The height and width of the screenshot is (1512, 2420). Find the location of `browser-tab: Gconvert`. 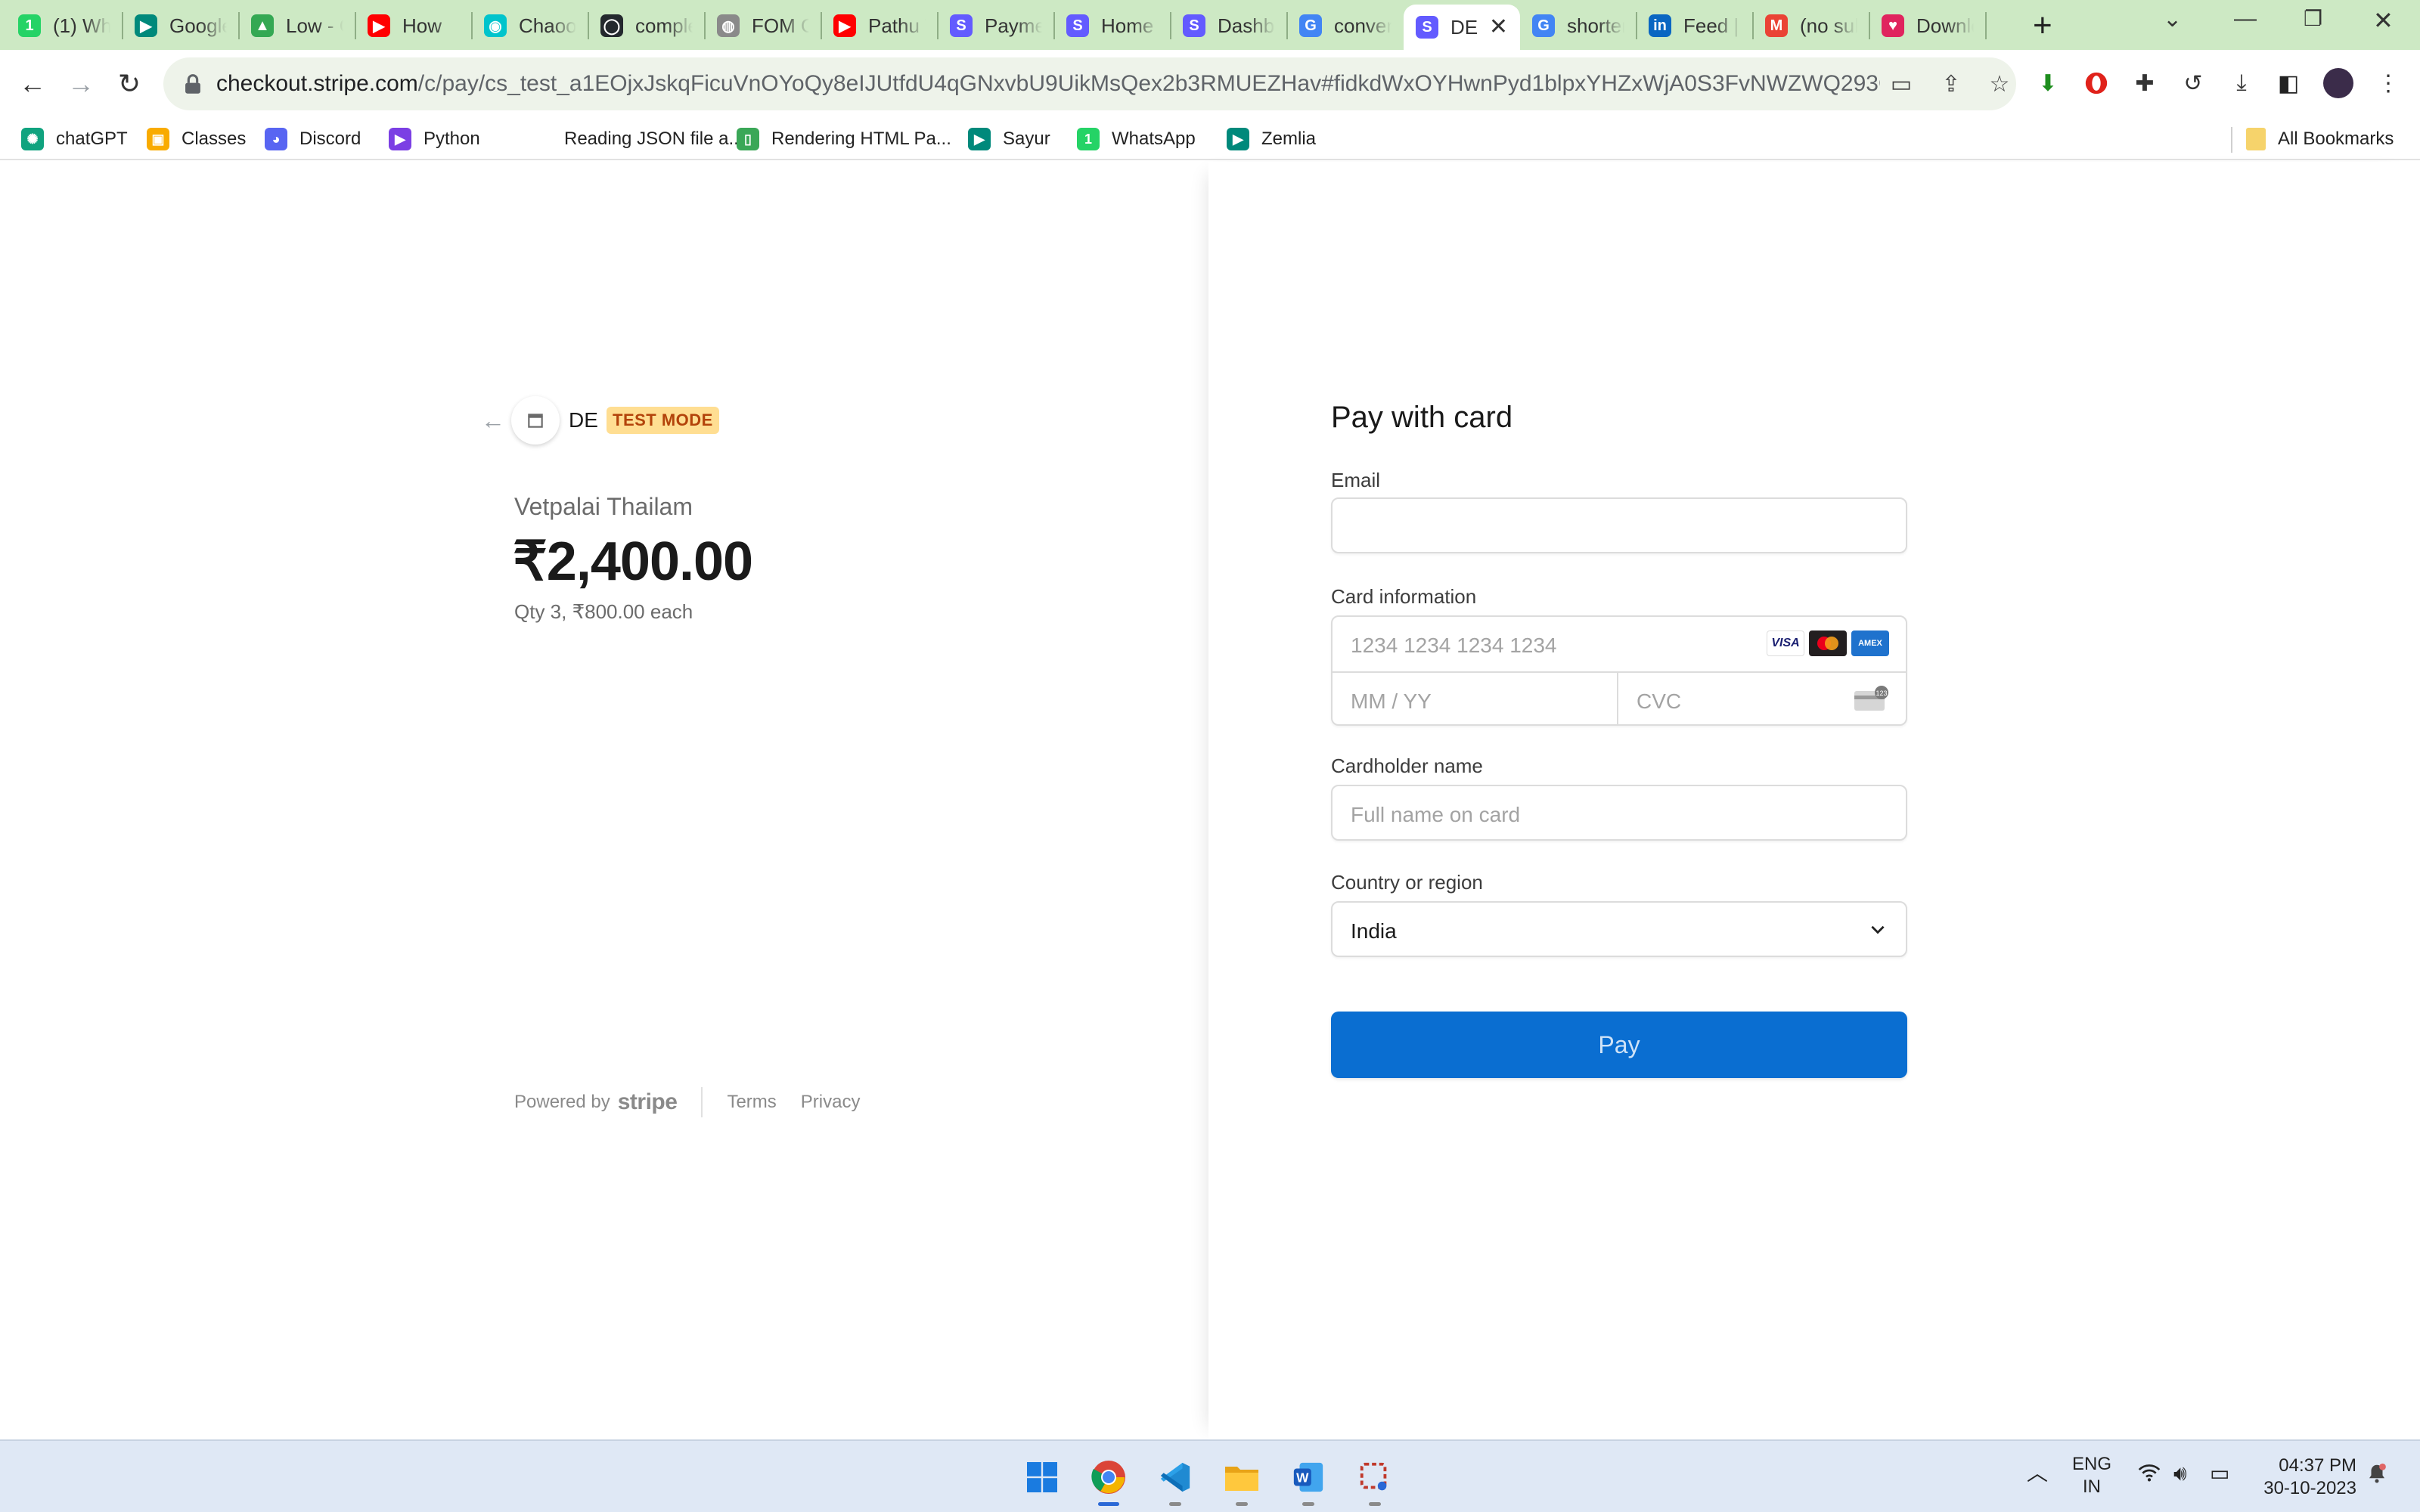

browser-tab: Gconvert is located at coordinates (1345, 26).